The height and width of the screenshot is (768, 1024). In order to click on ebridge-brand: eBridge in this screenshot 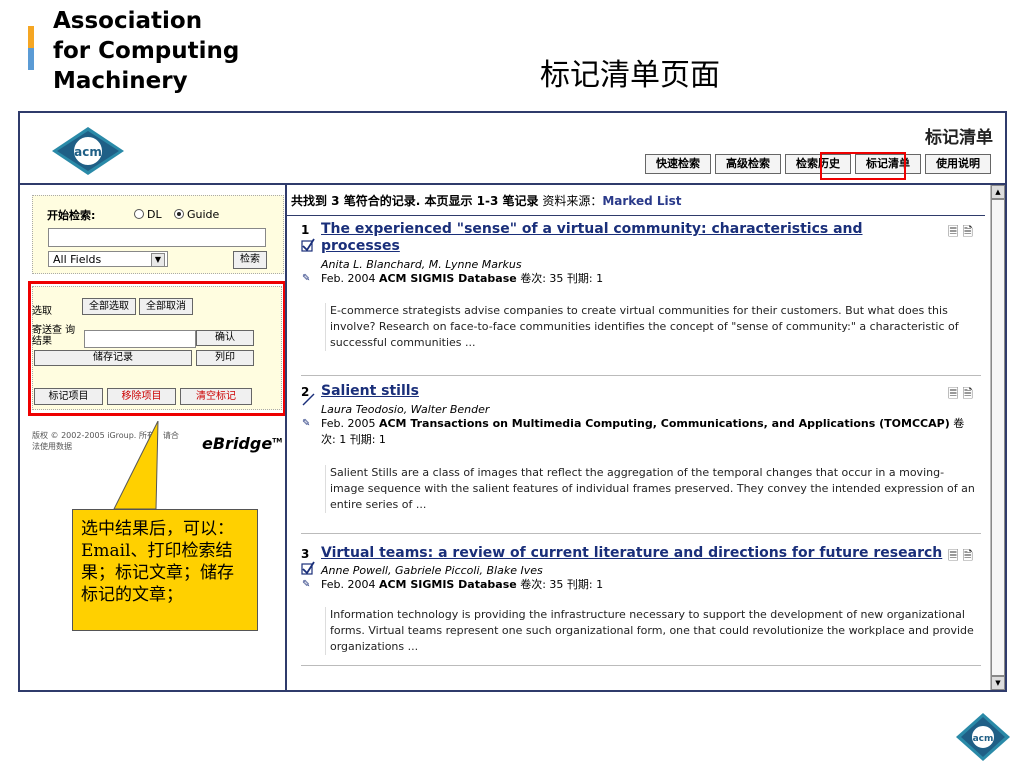, I will do `click(237, 443)`.